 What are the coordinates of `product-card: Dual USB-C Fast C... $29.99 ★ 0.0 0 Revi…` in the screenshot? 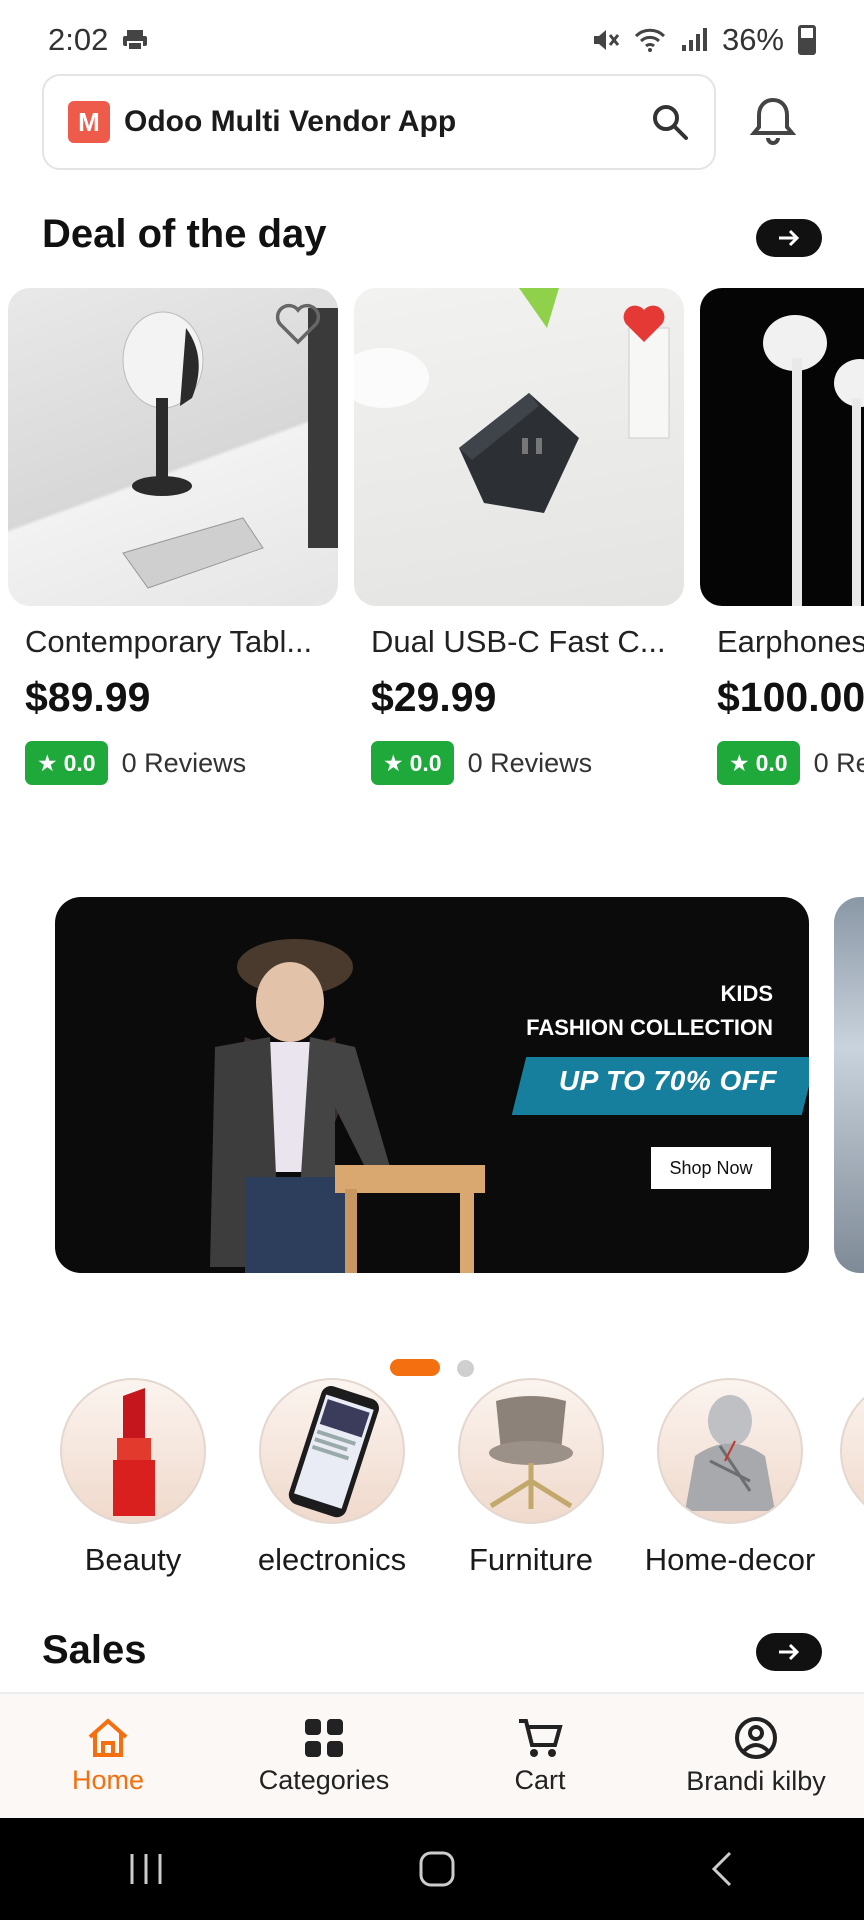 It's located at (519, 536).